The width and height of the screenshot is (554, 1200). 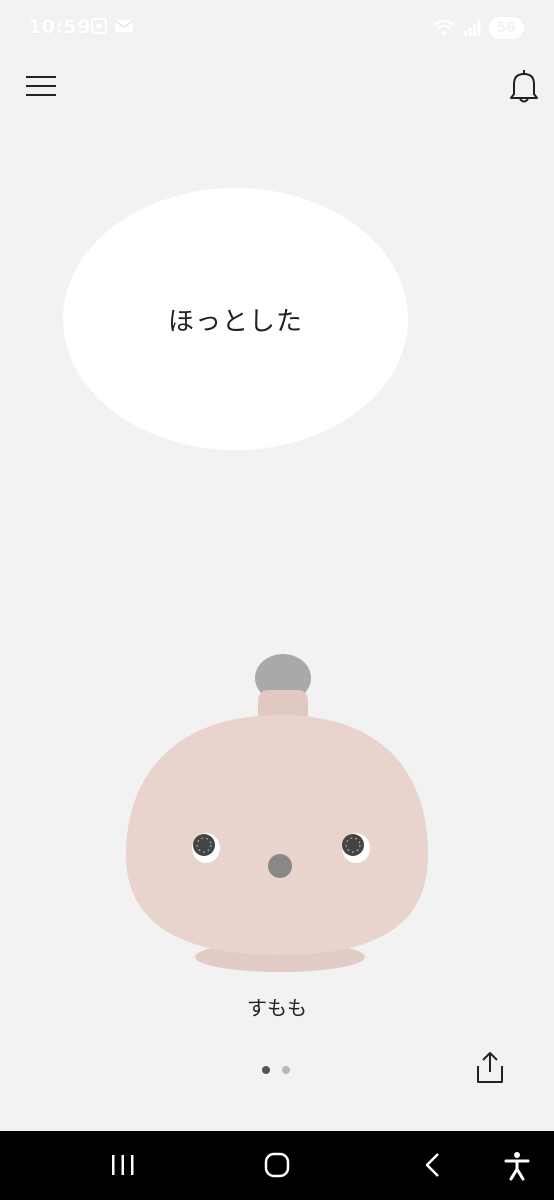 I want to click on notification-button, so click(x=524, y=86).